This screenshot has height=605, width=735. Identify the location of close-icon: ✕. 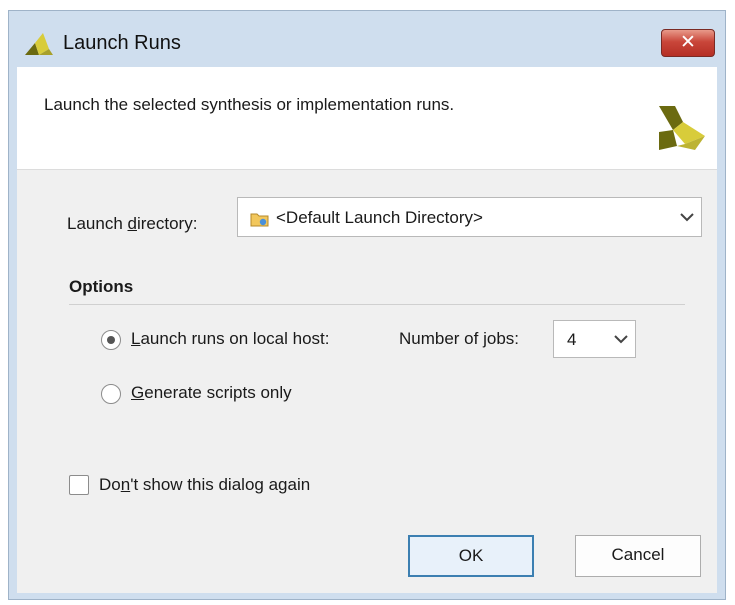
(688, 42).